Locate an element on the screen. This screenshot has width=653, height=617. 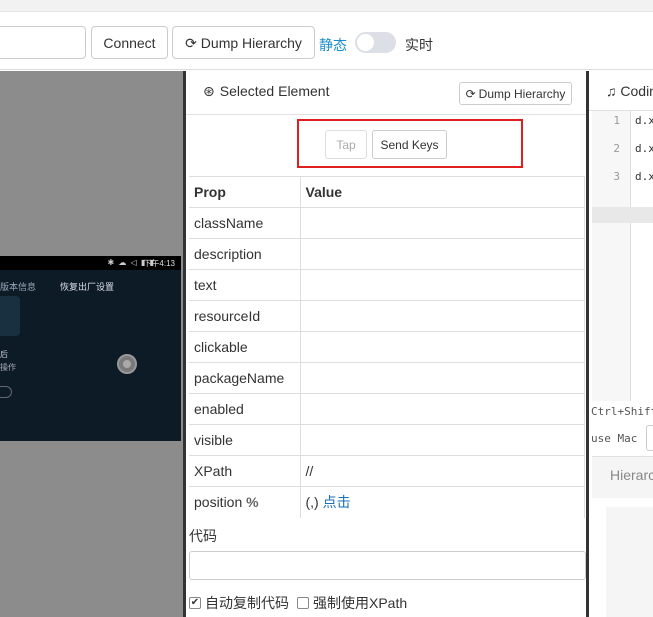
code-label: 代码 is located at coordinates (203, 536).